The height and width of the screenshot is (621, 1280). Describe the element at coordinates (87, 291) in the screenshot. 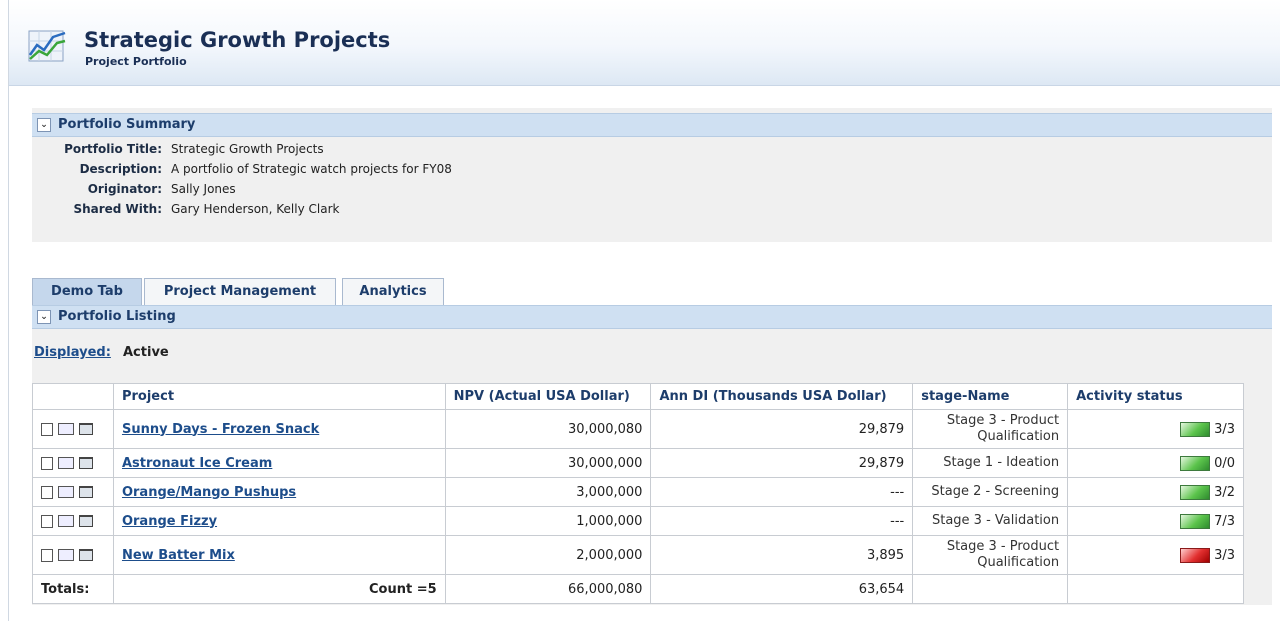

I see `tab-demo: Demo Tab` at that location.